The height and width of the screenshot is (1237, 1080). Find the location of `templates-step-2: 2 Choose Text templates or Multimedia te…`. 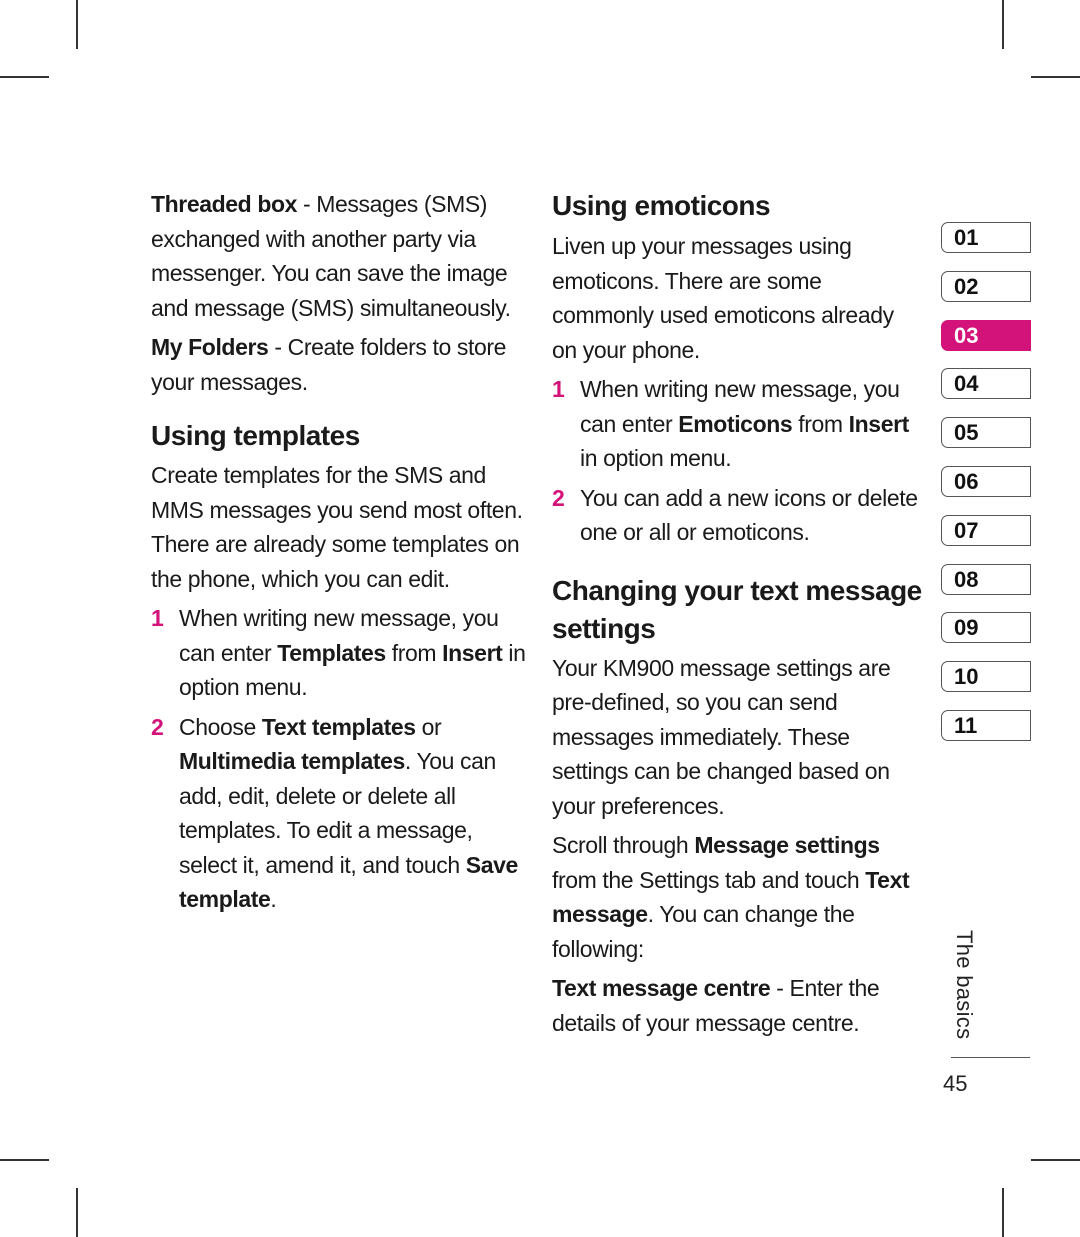

templates-step-2: 2 Choose Text templates or Multimedia te… is located at coordinates (338, 813).